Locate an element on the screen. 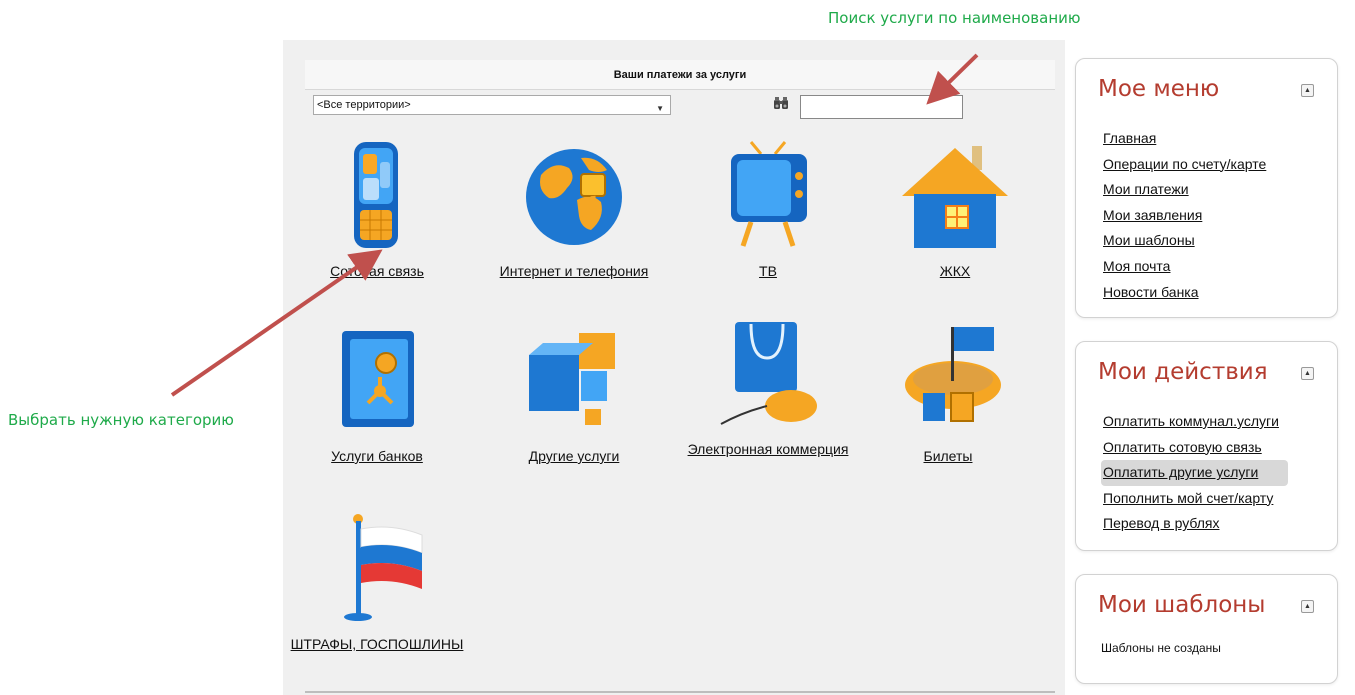 The image size is (1355, 695). tv-icon is located at coordinates (769, 194).